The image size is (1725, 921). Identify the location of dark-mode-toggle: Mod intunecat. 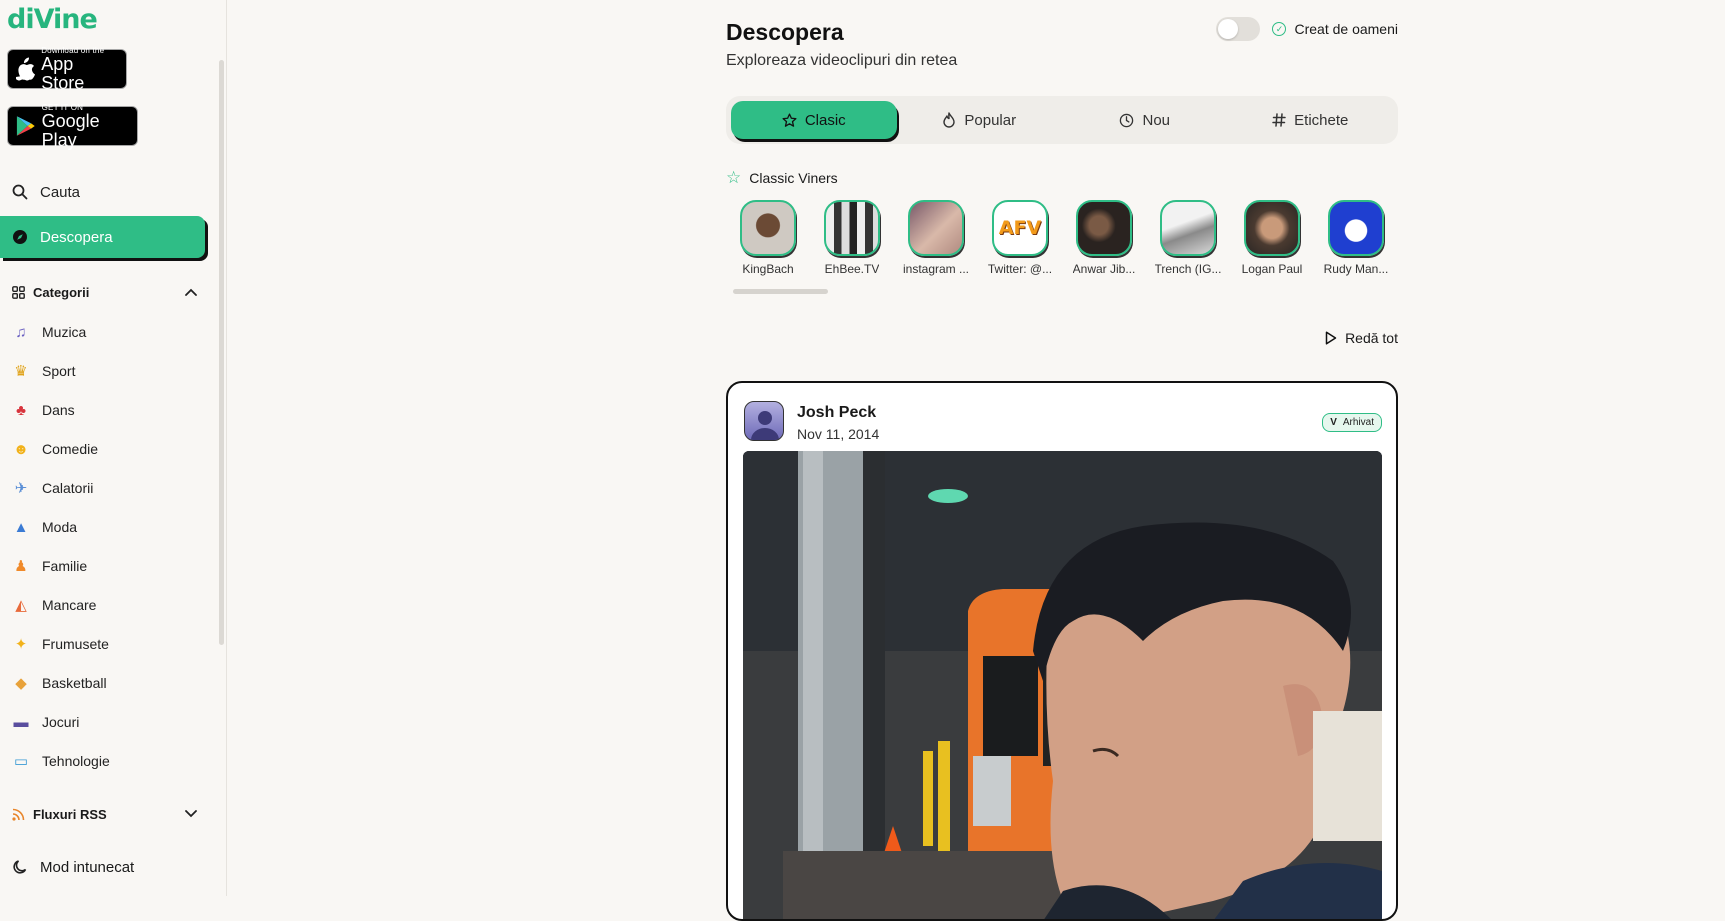
(73, 867).